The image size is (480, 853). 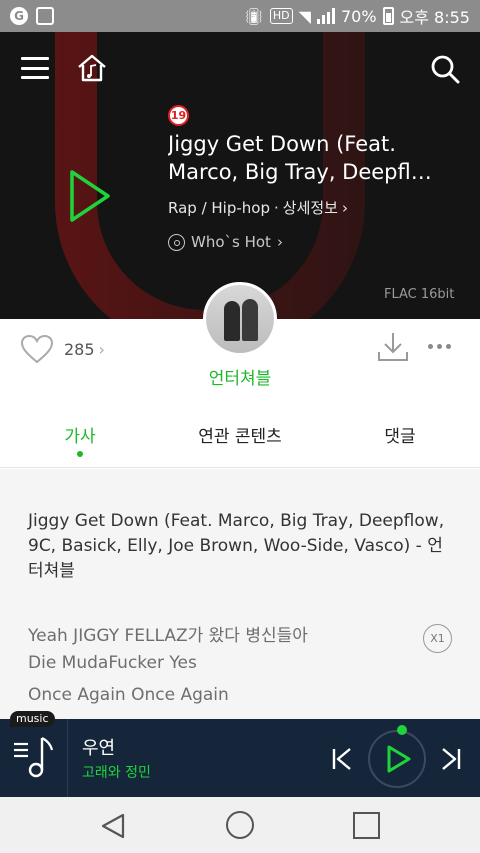 I want to click on genre-details-link: Rap / Hip-hop · 상세정보 ›, so click(x=258, y=207).